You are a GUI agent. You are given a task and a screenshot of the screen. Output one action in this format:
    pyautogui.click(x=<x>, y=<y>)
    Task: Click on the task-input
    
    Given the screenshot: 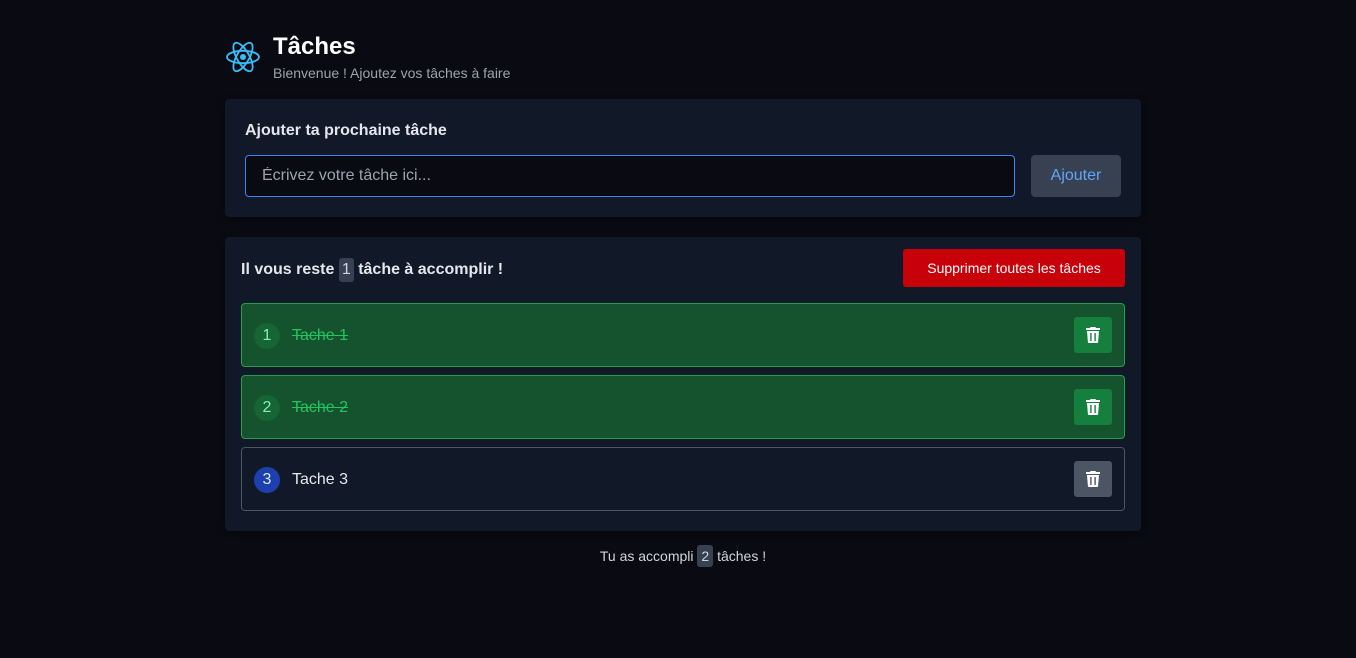 What is the action you would take?
    pyautogui.click(x=630, y=176)
    